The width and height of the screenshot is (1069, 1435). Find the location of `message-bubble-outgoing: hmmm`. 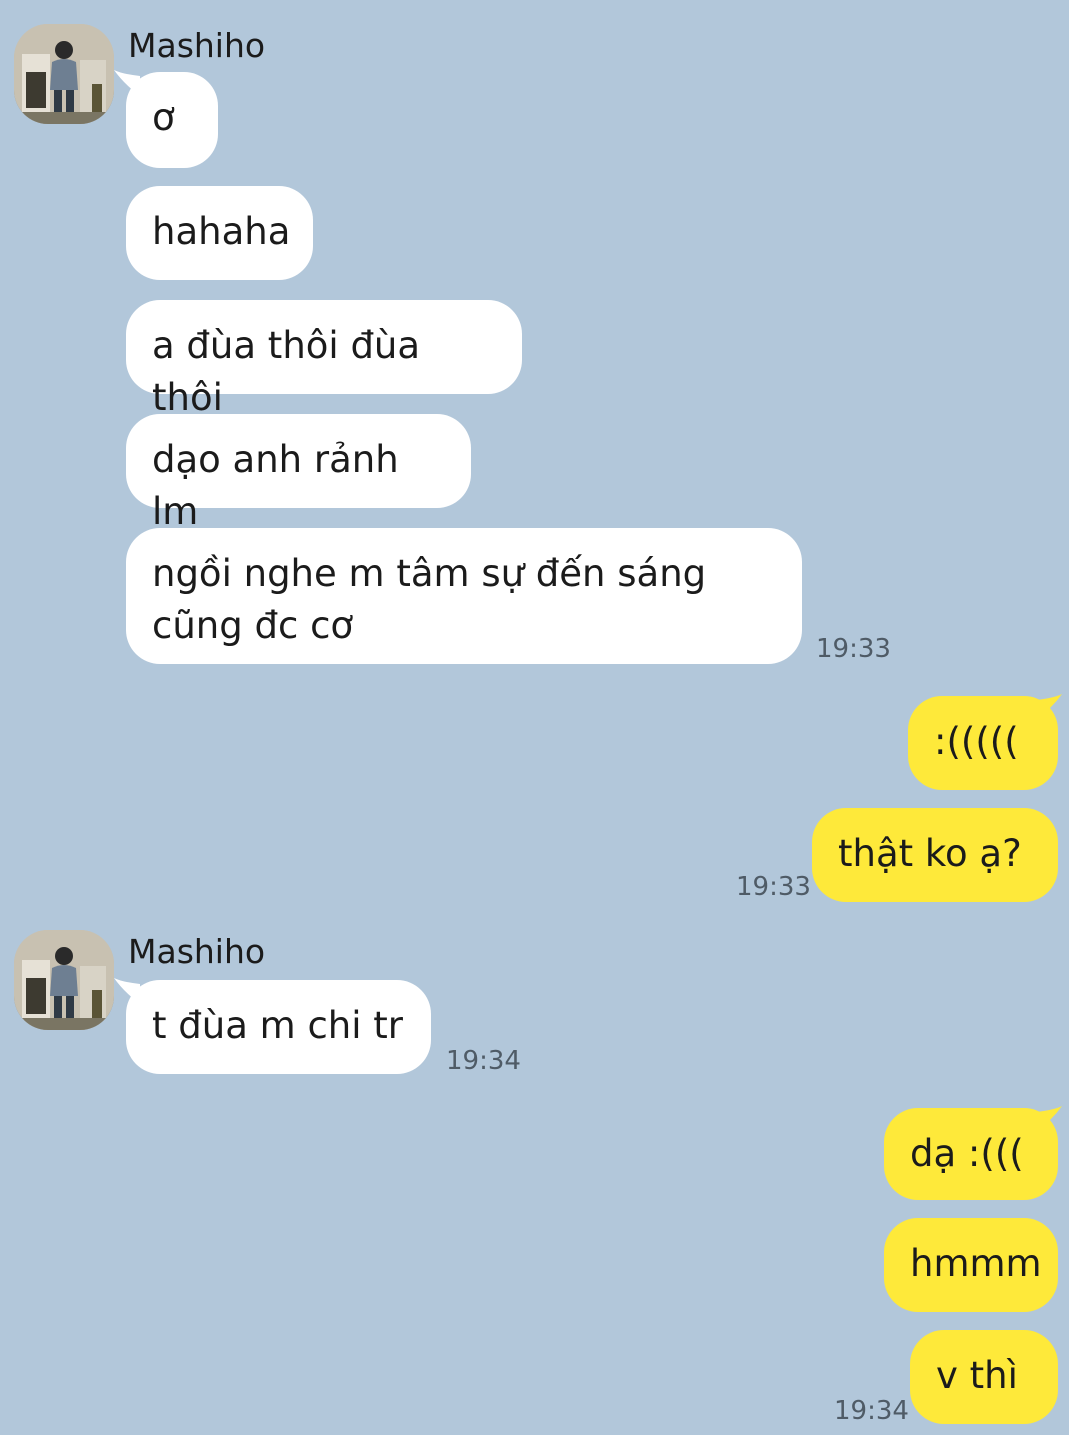

message-bubble-outgoing: hmmm is located at coordinates (971, 1265).